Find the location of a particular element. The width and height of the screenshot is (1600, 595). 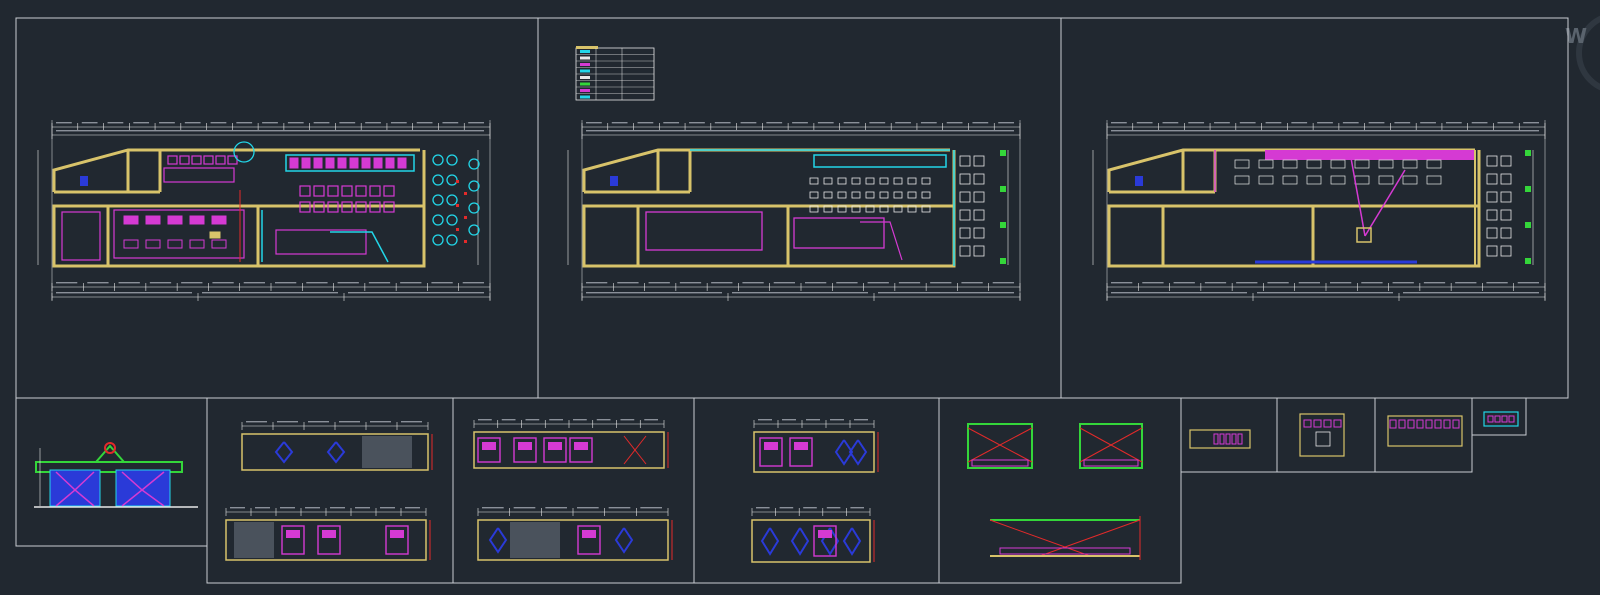

section-cross is located at coordinates (1040, 538).